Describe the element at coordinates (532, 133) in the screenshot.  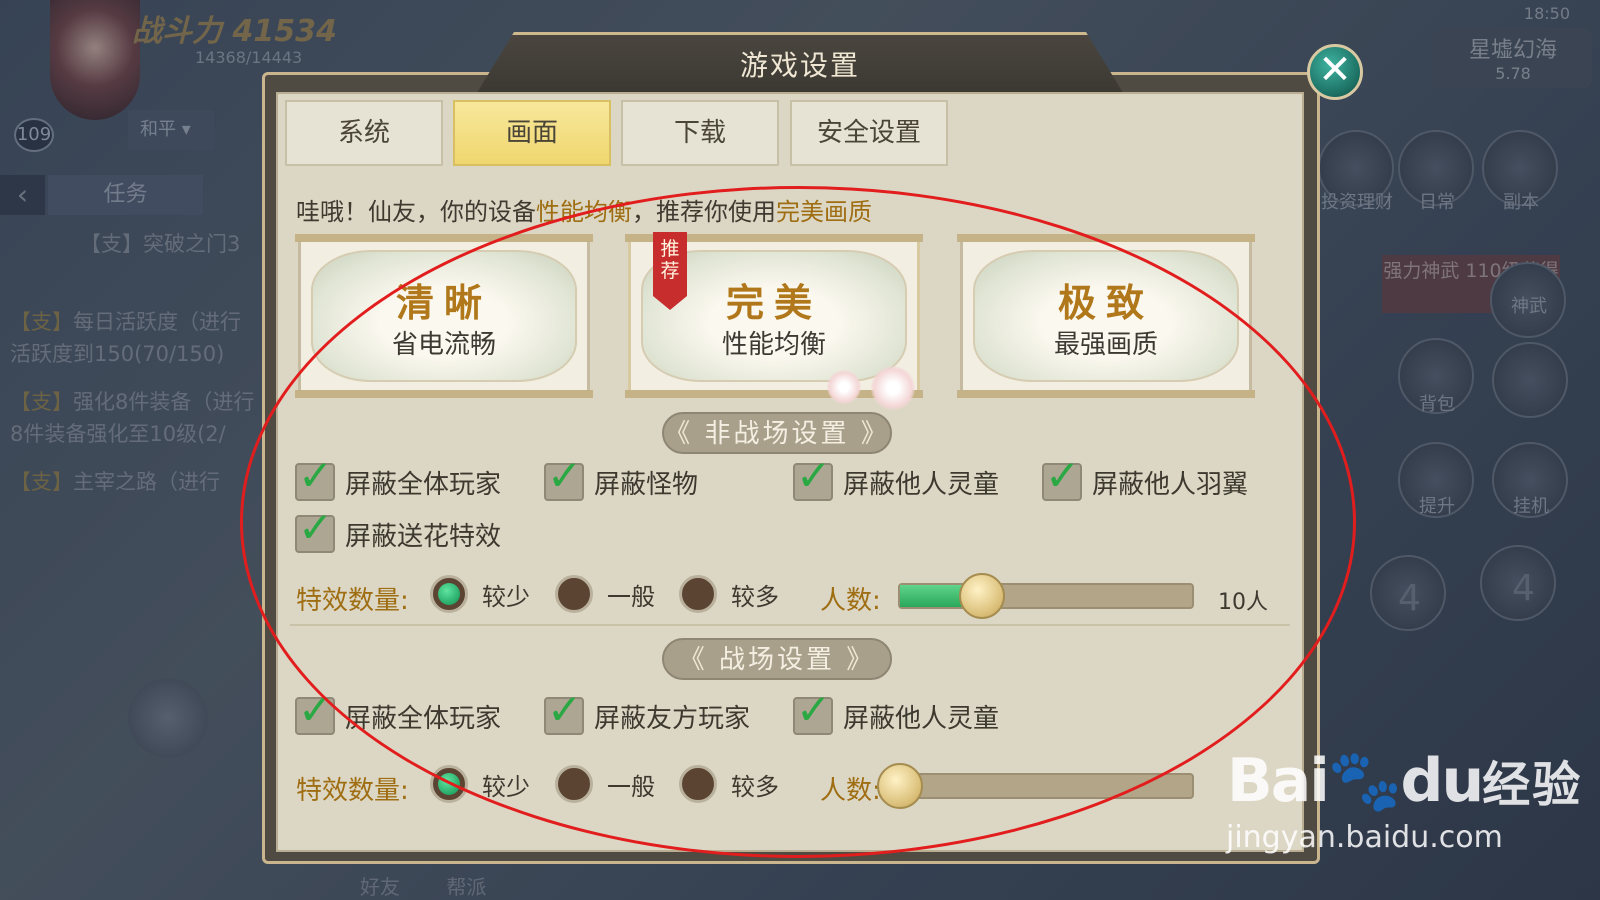
I see `tab-graphics: 画面` at that location.